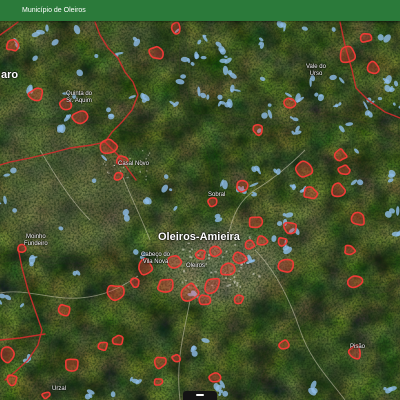 The width and height of the screenshot is (400, 400). I want to click on place-label-line: Fundeiro, so click(36, 243).